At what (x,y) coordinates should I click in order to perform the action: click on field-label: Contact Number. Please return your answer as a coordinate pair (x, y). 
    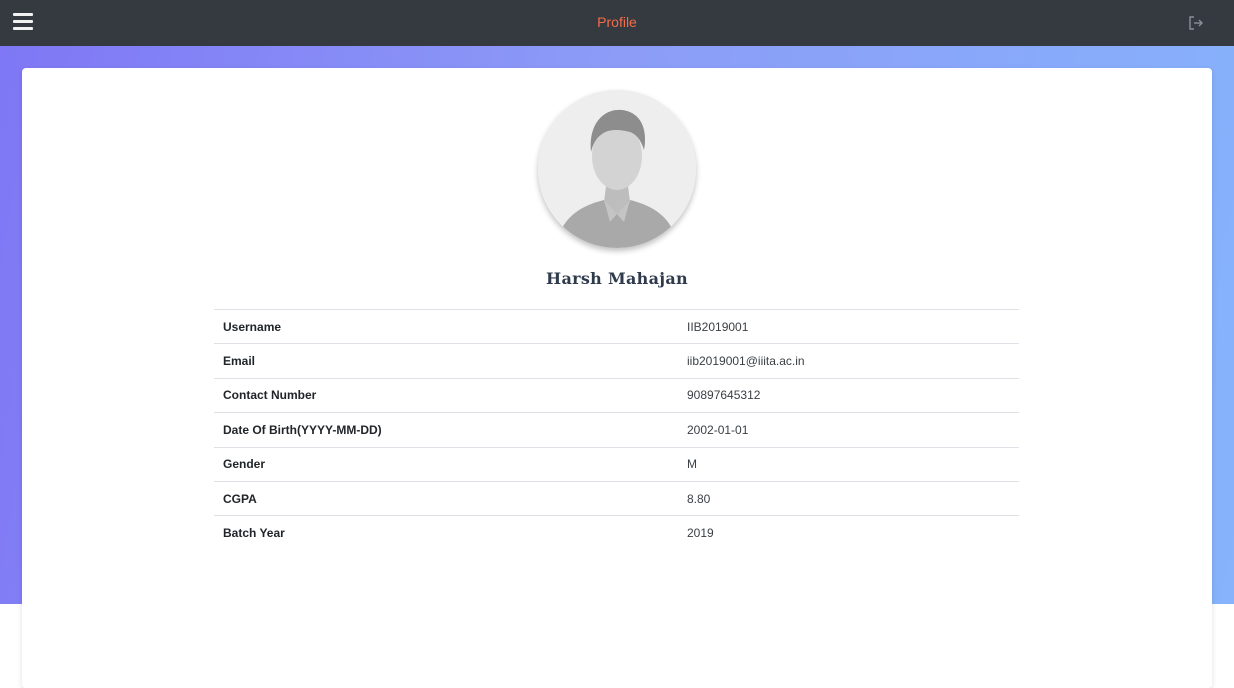
    Looking at the image, I should click on (270, 395).